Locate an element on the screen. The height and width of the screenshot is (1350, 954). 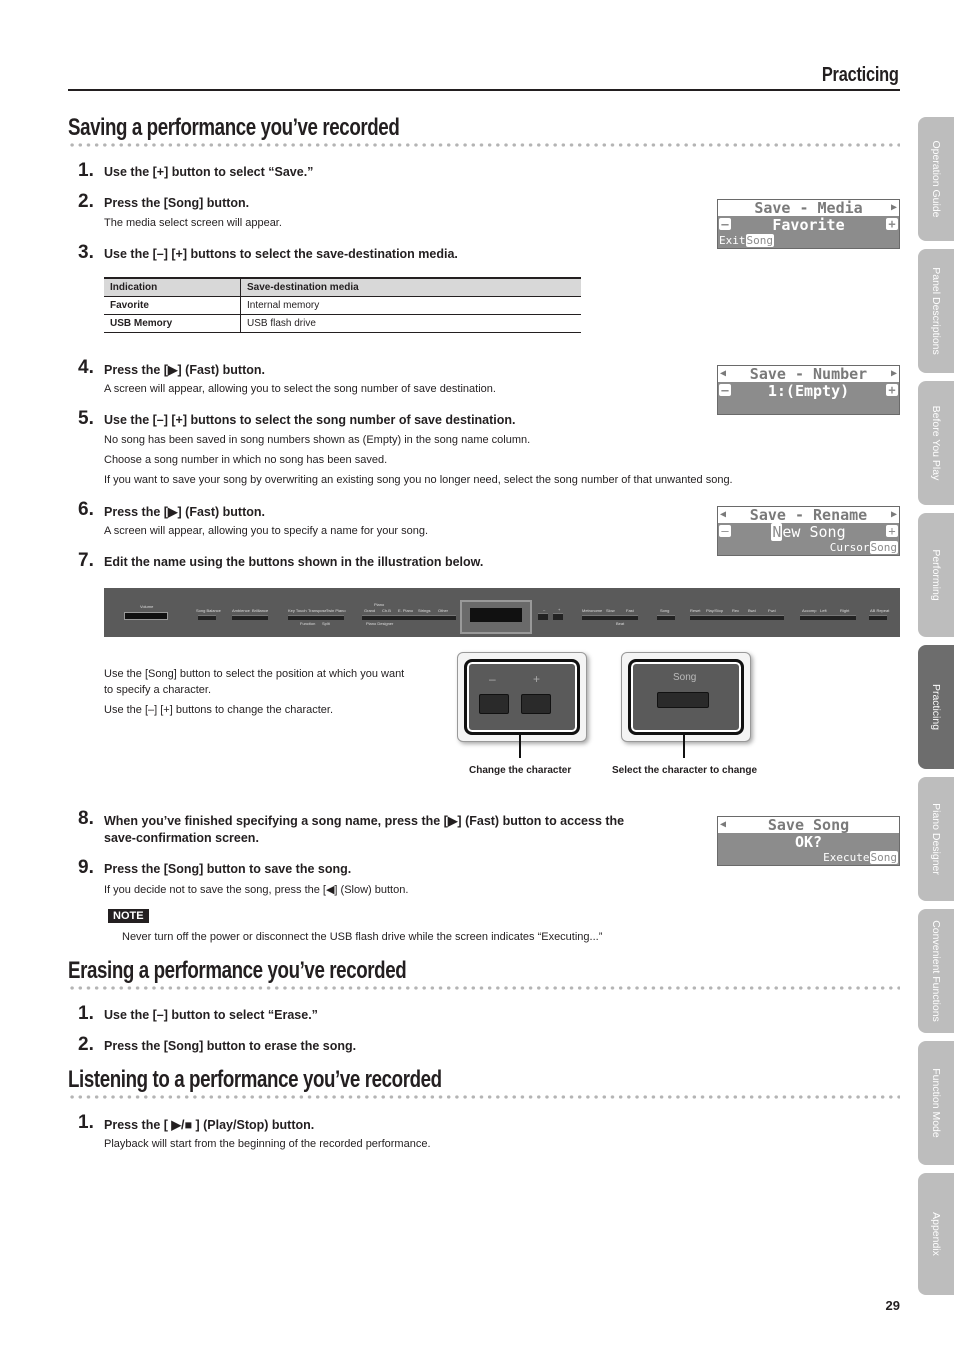
lcd-hint: Cursor is located at coordinates (849, 547).